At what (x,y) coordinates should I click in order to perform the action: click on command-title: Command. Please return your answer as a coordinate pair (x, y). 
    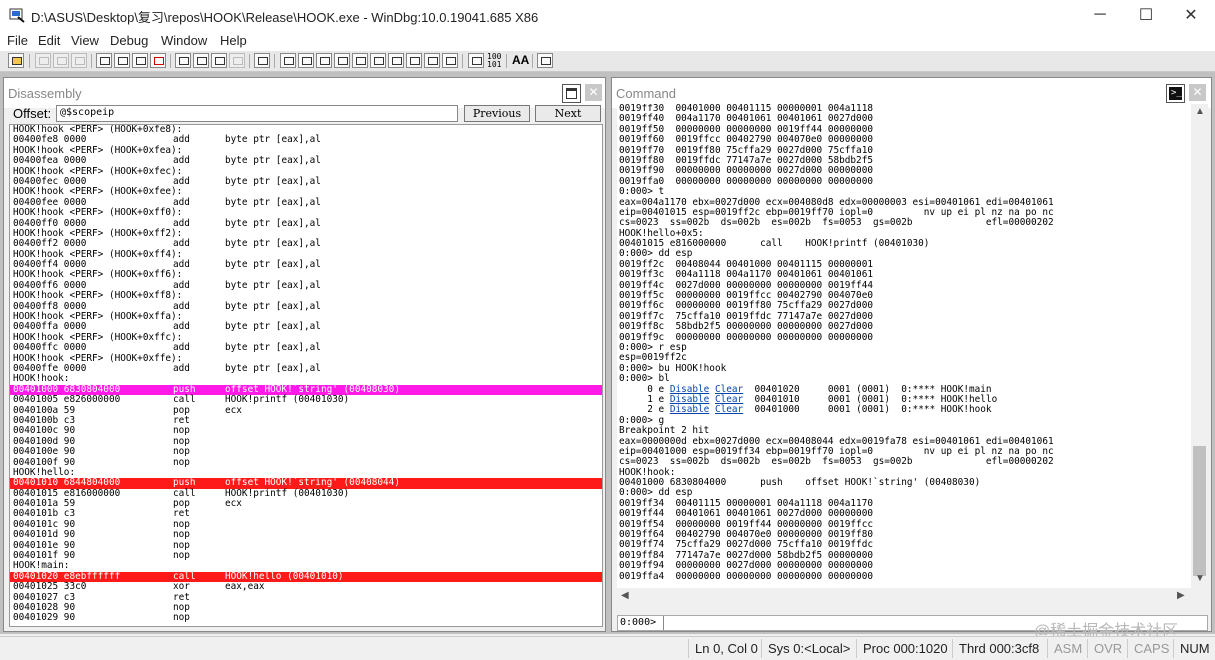
    Looking at the image, I should click on (646, 93).